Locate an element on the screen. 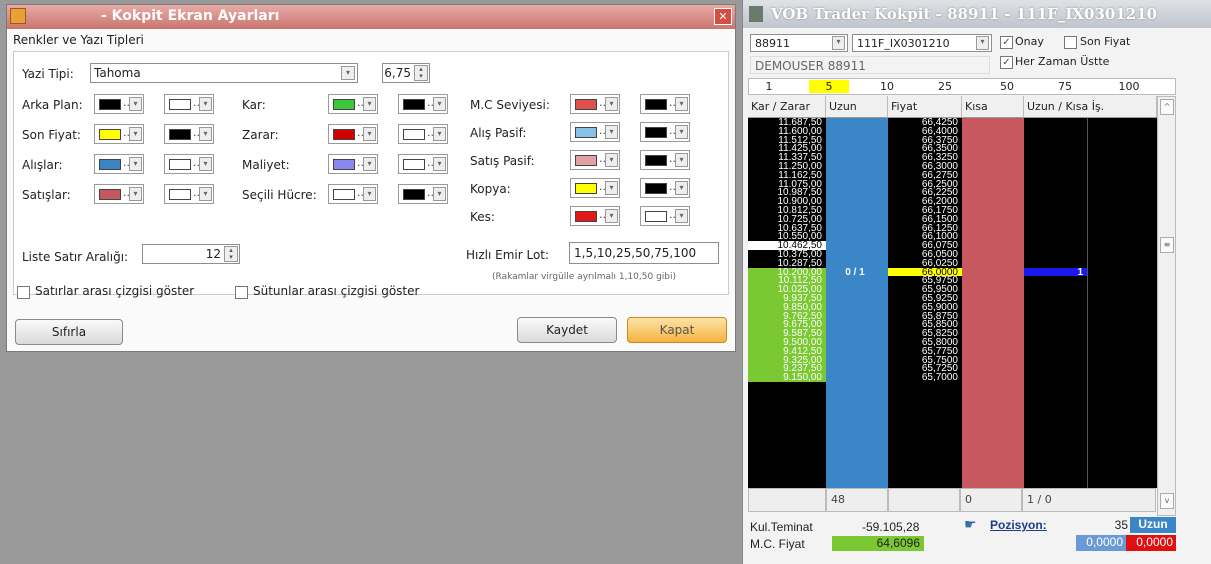 This screenshot has width=1211, height=564. column-header: Uzun is located at coordinates (857, 107).